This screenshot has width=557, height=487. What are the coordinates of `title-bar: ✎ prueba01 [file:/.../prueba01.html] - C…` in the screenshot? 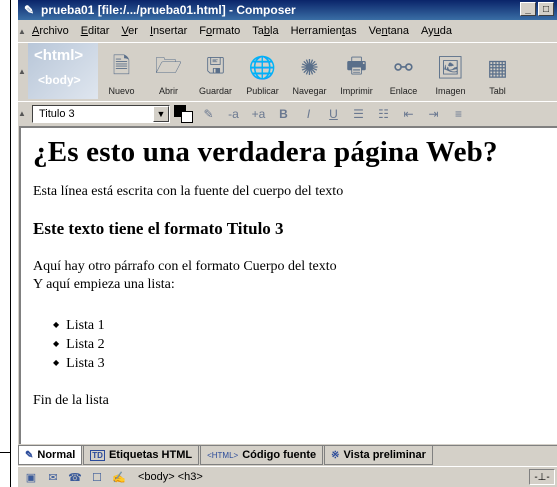 It's located at (287, 10).